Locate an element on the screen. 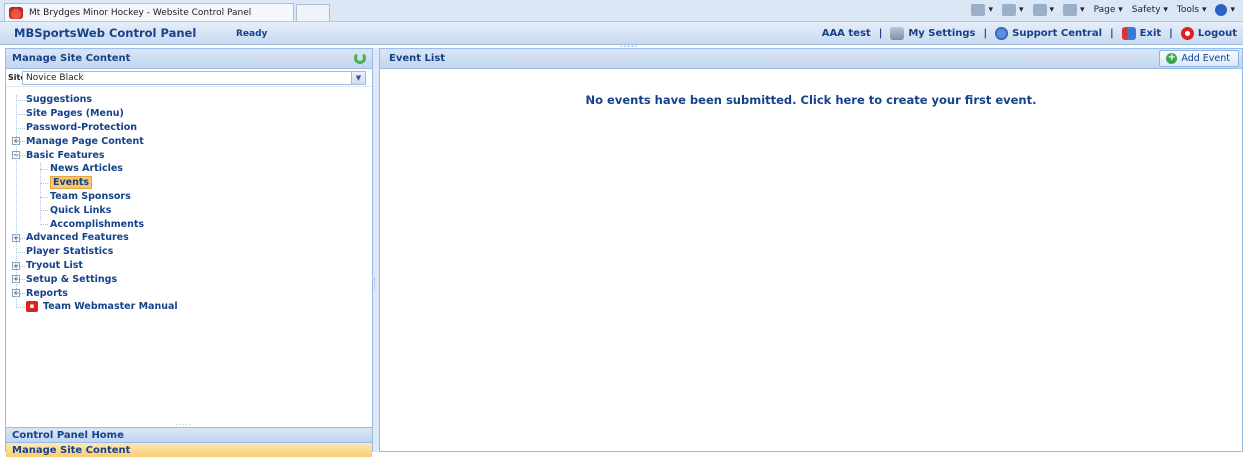  feeds-icon is located at coordinates (1008, 10).